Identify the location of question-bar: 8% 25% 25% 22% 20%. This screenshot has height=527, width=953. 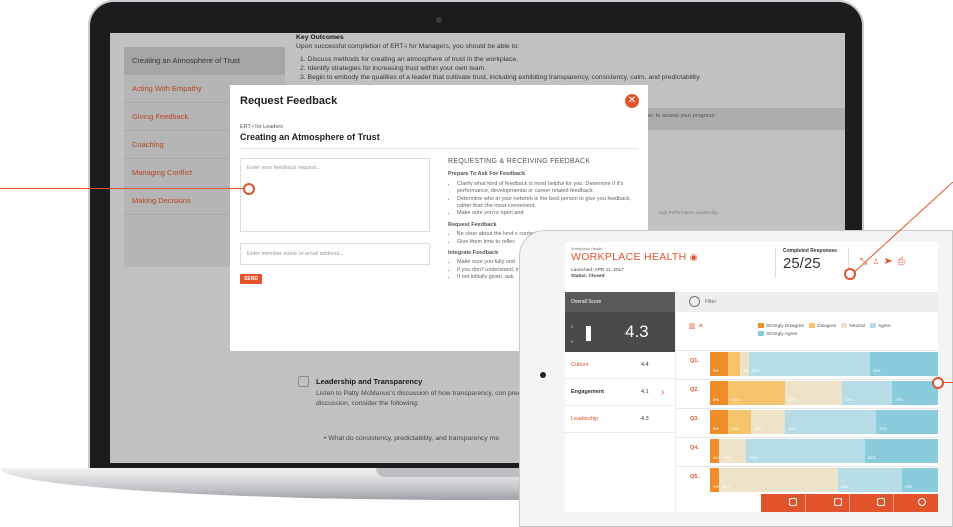
(824, 393).